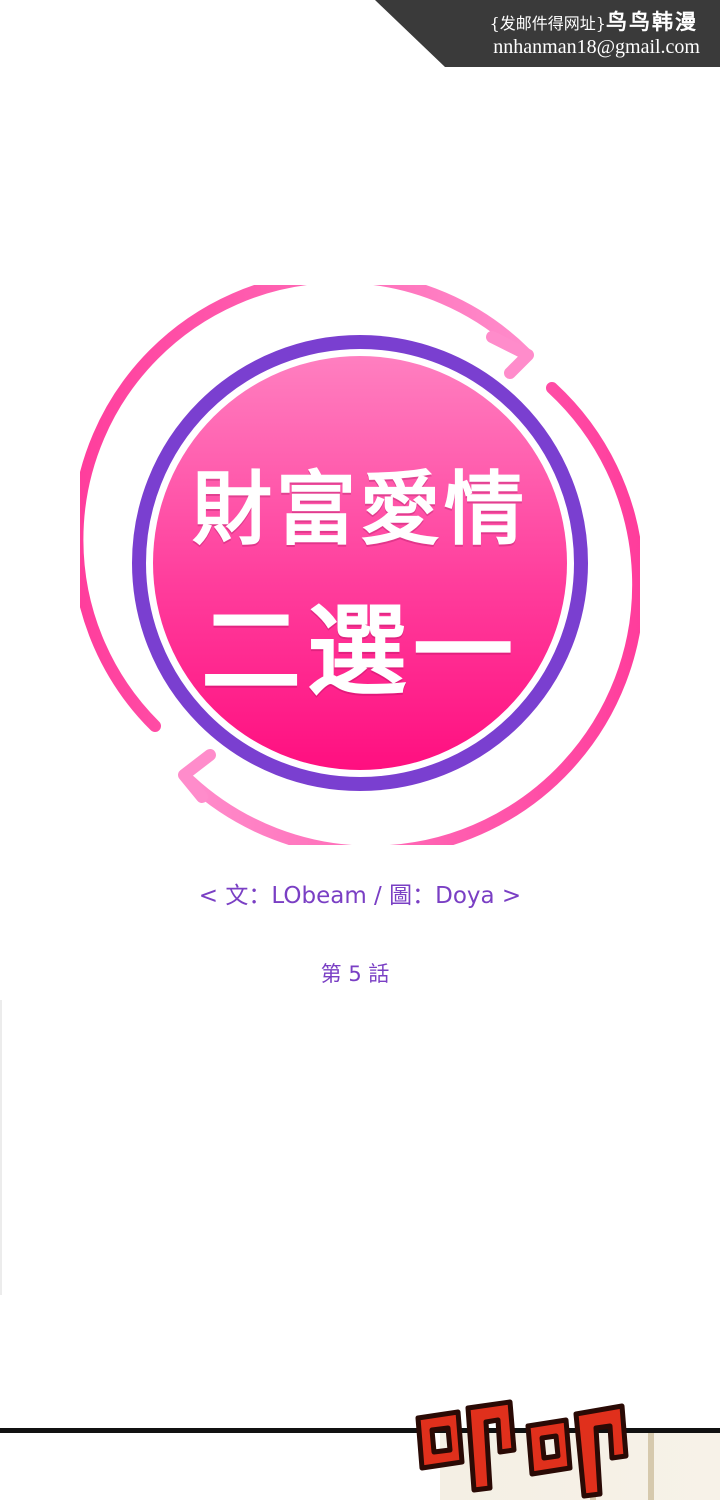 The width and height of the screenshot is (720, 1504). Describe the element at coordinates (511, 896) in the screenshot. I see `credits-close-bracket: >` at that location.